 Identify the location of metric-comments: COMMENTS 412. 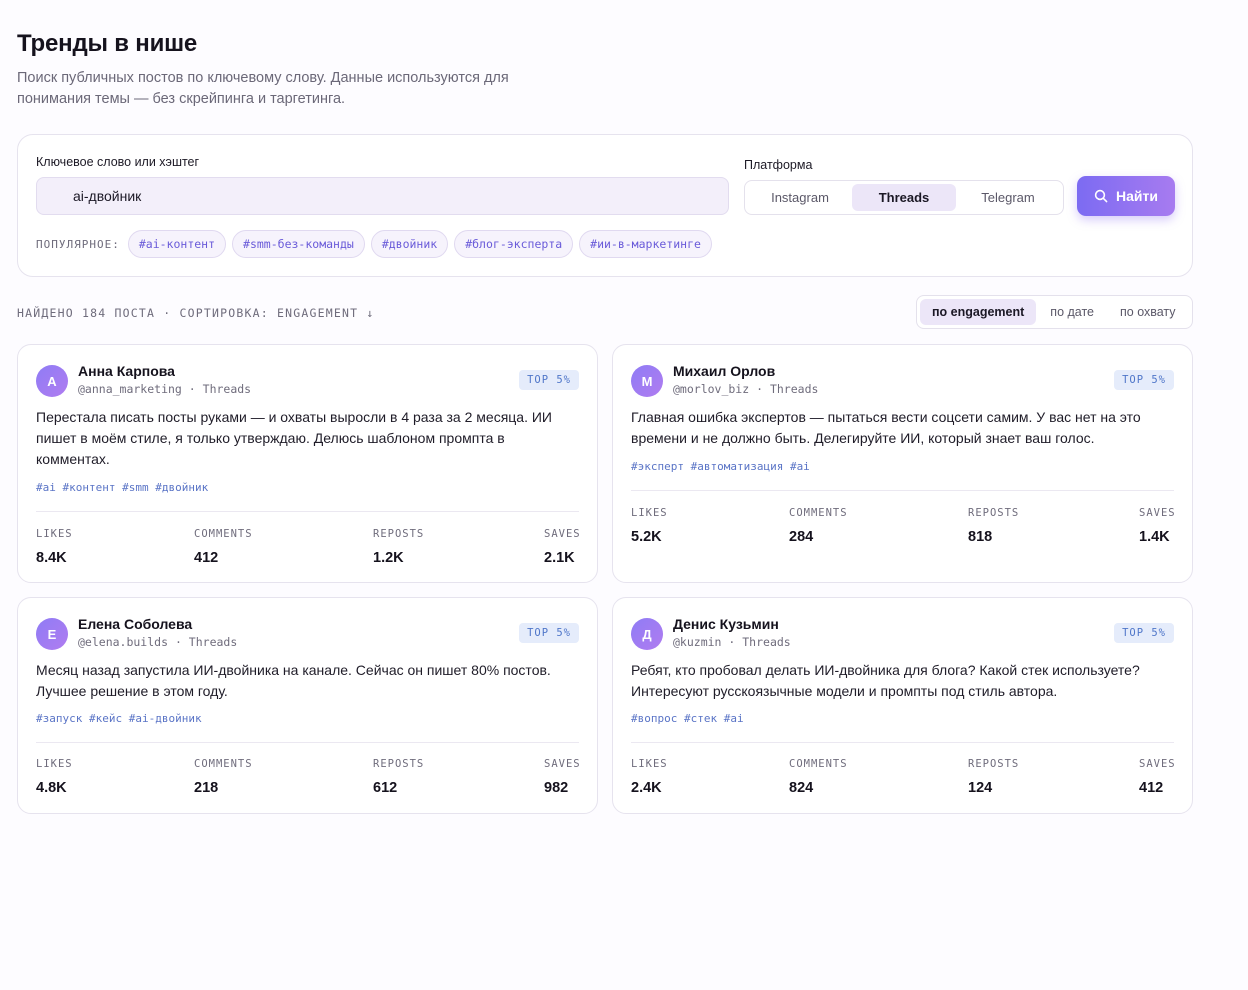
(223, 547).